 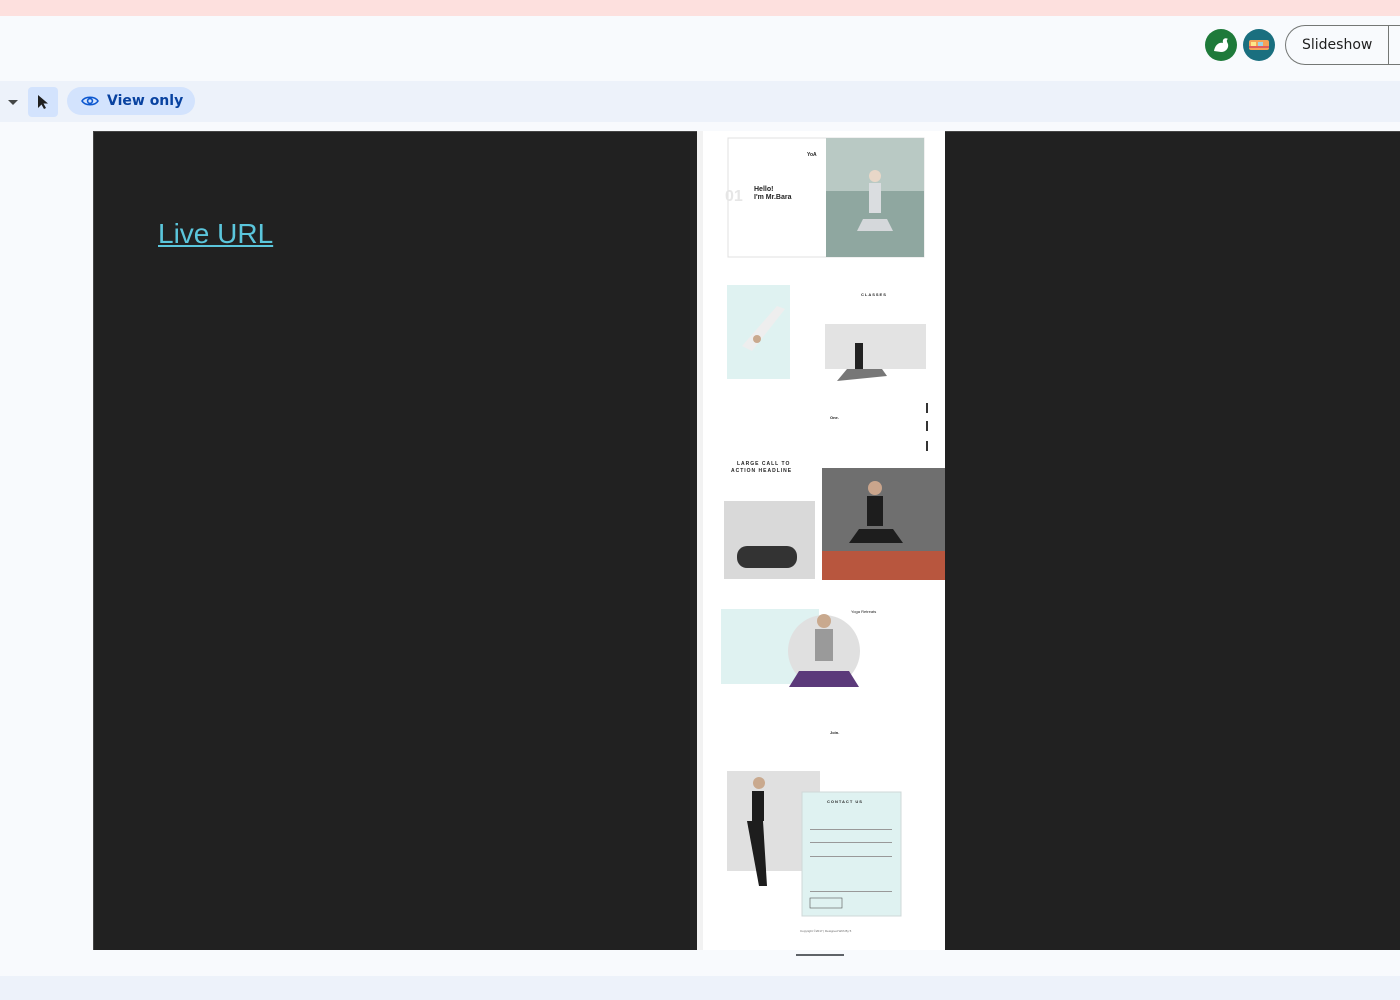 What do you see at coordinates (835, 732) in the screenshot?
I see `mockup-join-label: Join.` at bounding box center [835, 732].